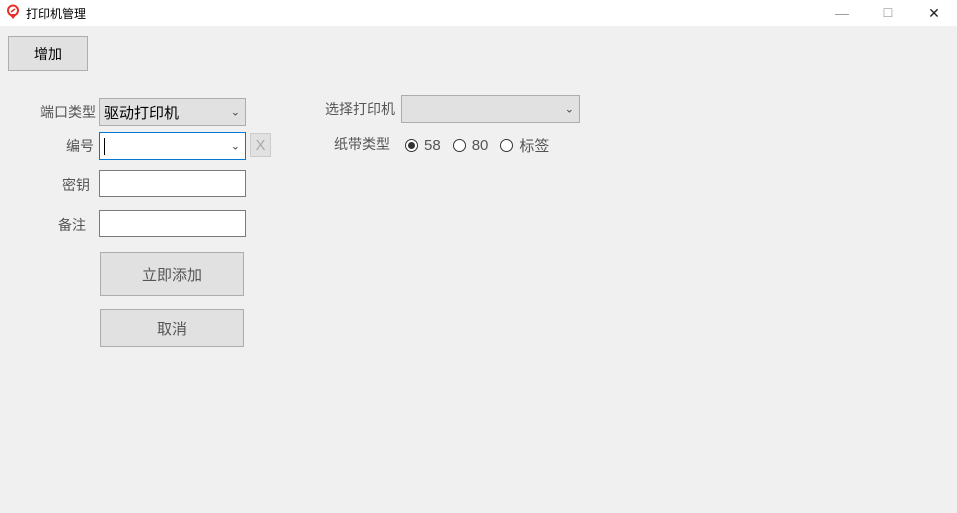 The height and width of the screenshot is (513, 957). What do you see at coordinates (842, 13) in the screenshot?
I see `minimize-button: —` at bounding box center [842, 13].